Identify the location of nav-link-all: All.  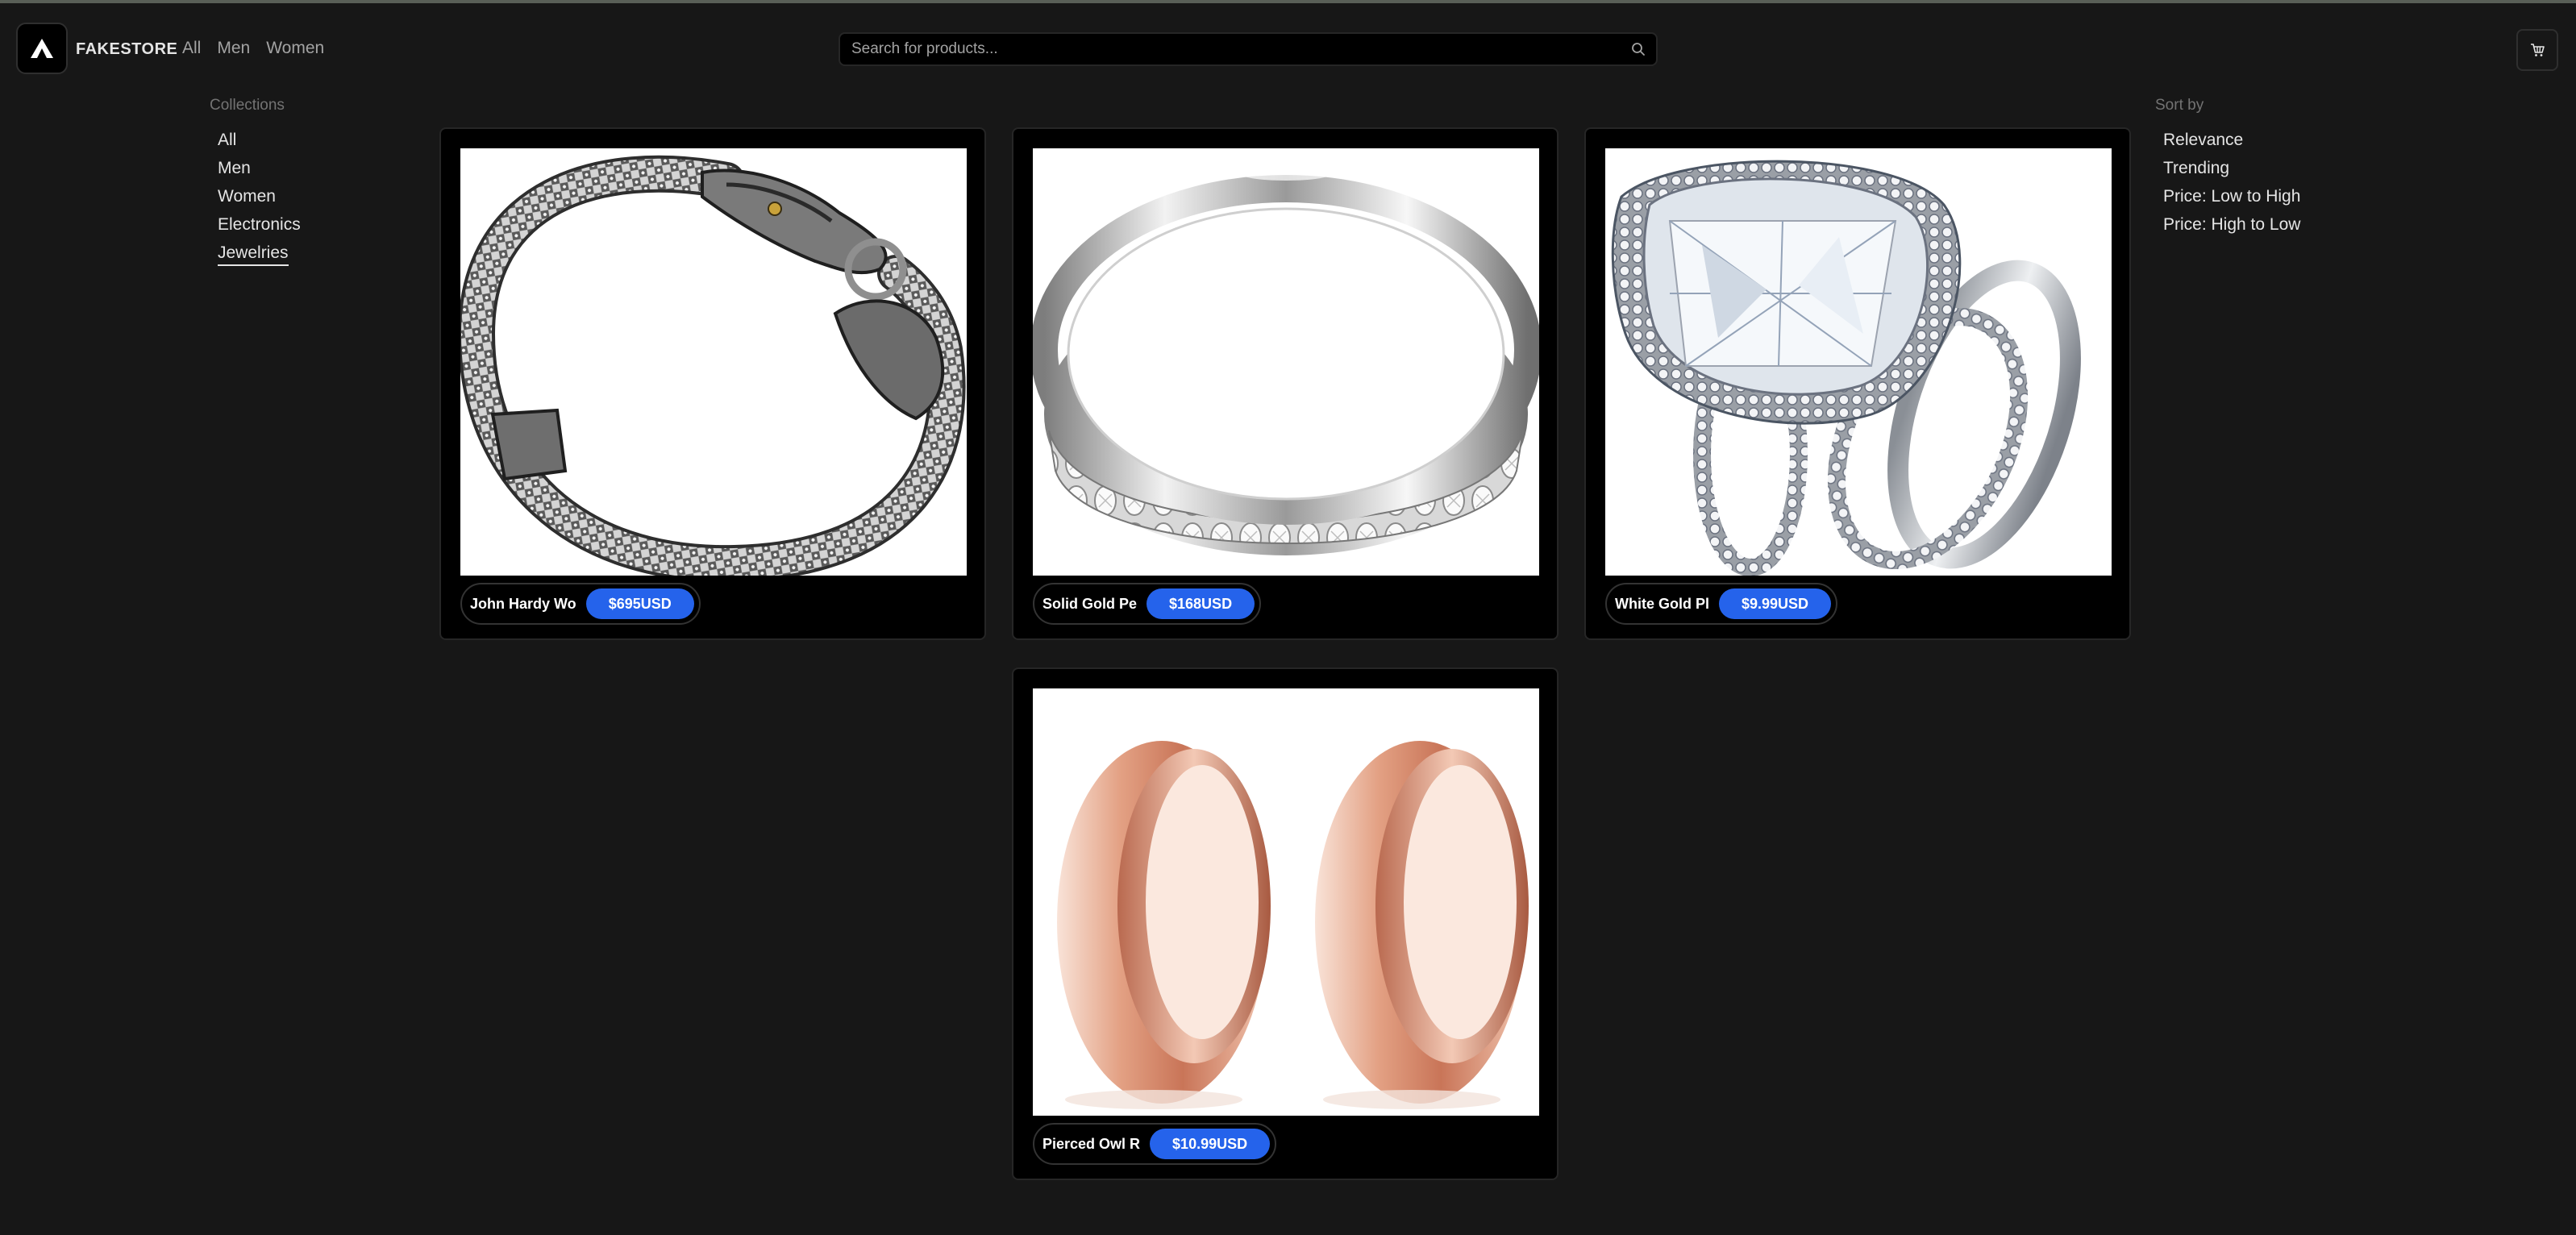
(192, 48).